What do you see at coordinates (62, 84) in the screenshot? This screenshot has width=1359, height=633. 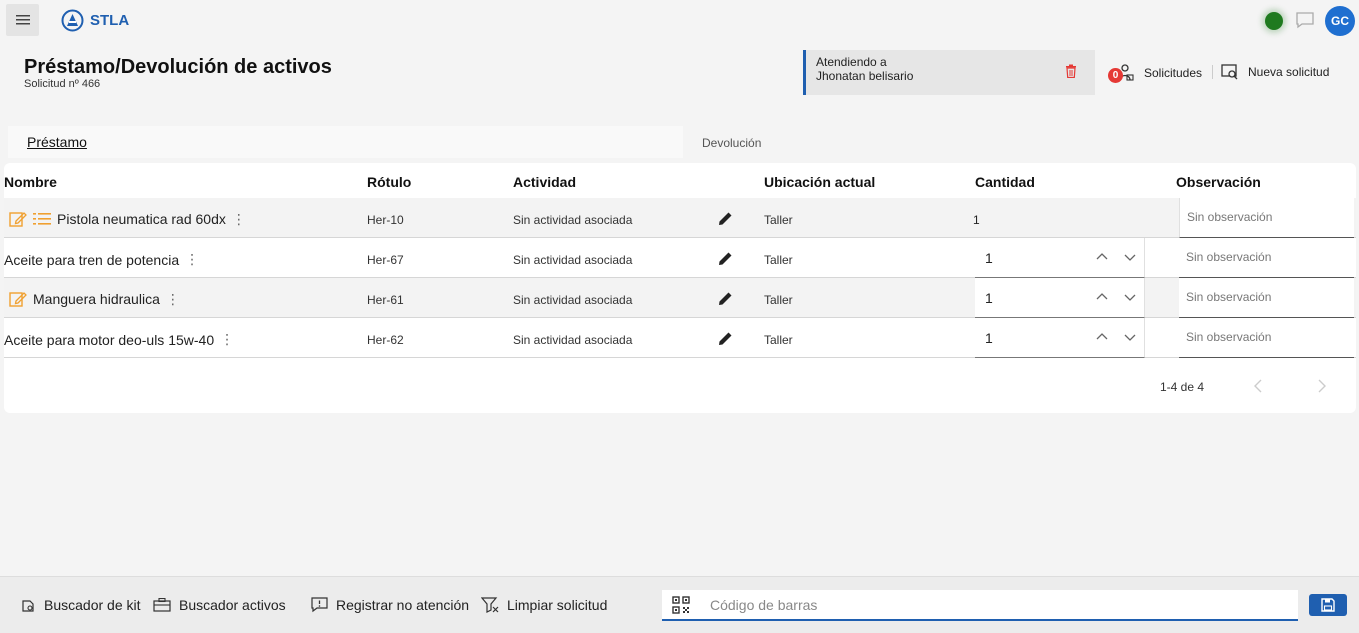 I see `page-subtitle: Solicitud nº 466` at bounding box center [62, 84].